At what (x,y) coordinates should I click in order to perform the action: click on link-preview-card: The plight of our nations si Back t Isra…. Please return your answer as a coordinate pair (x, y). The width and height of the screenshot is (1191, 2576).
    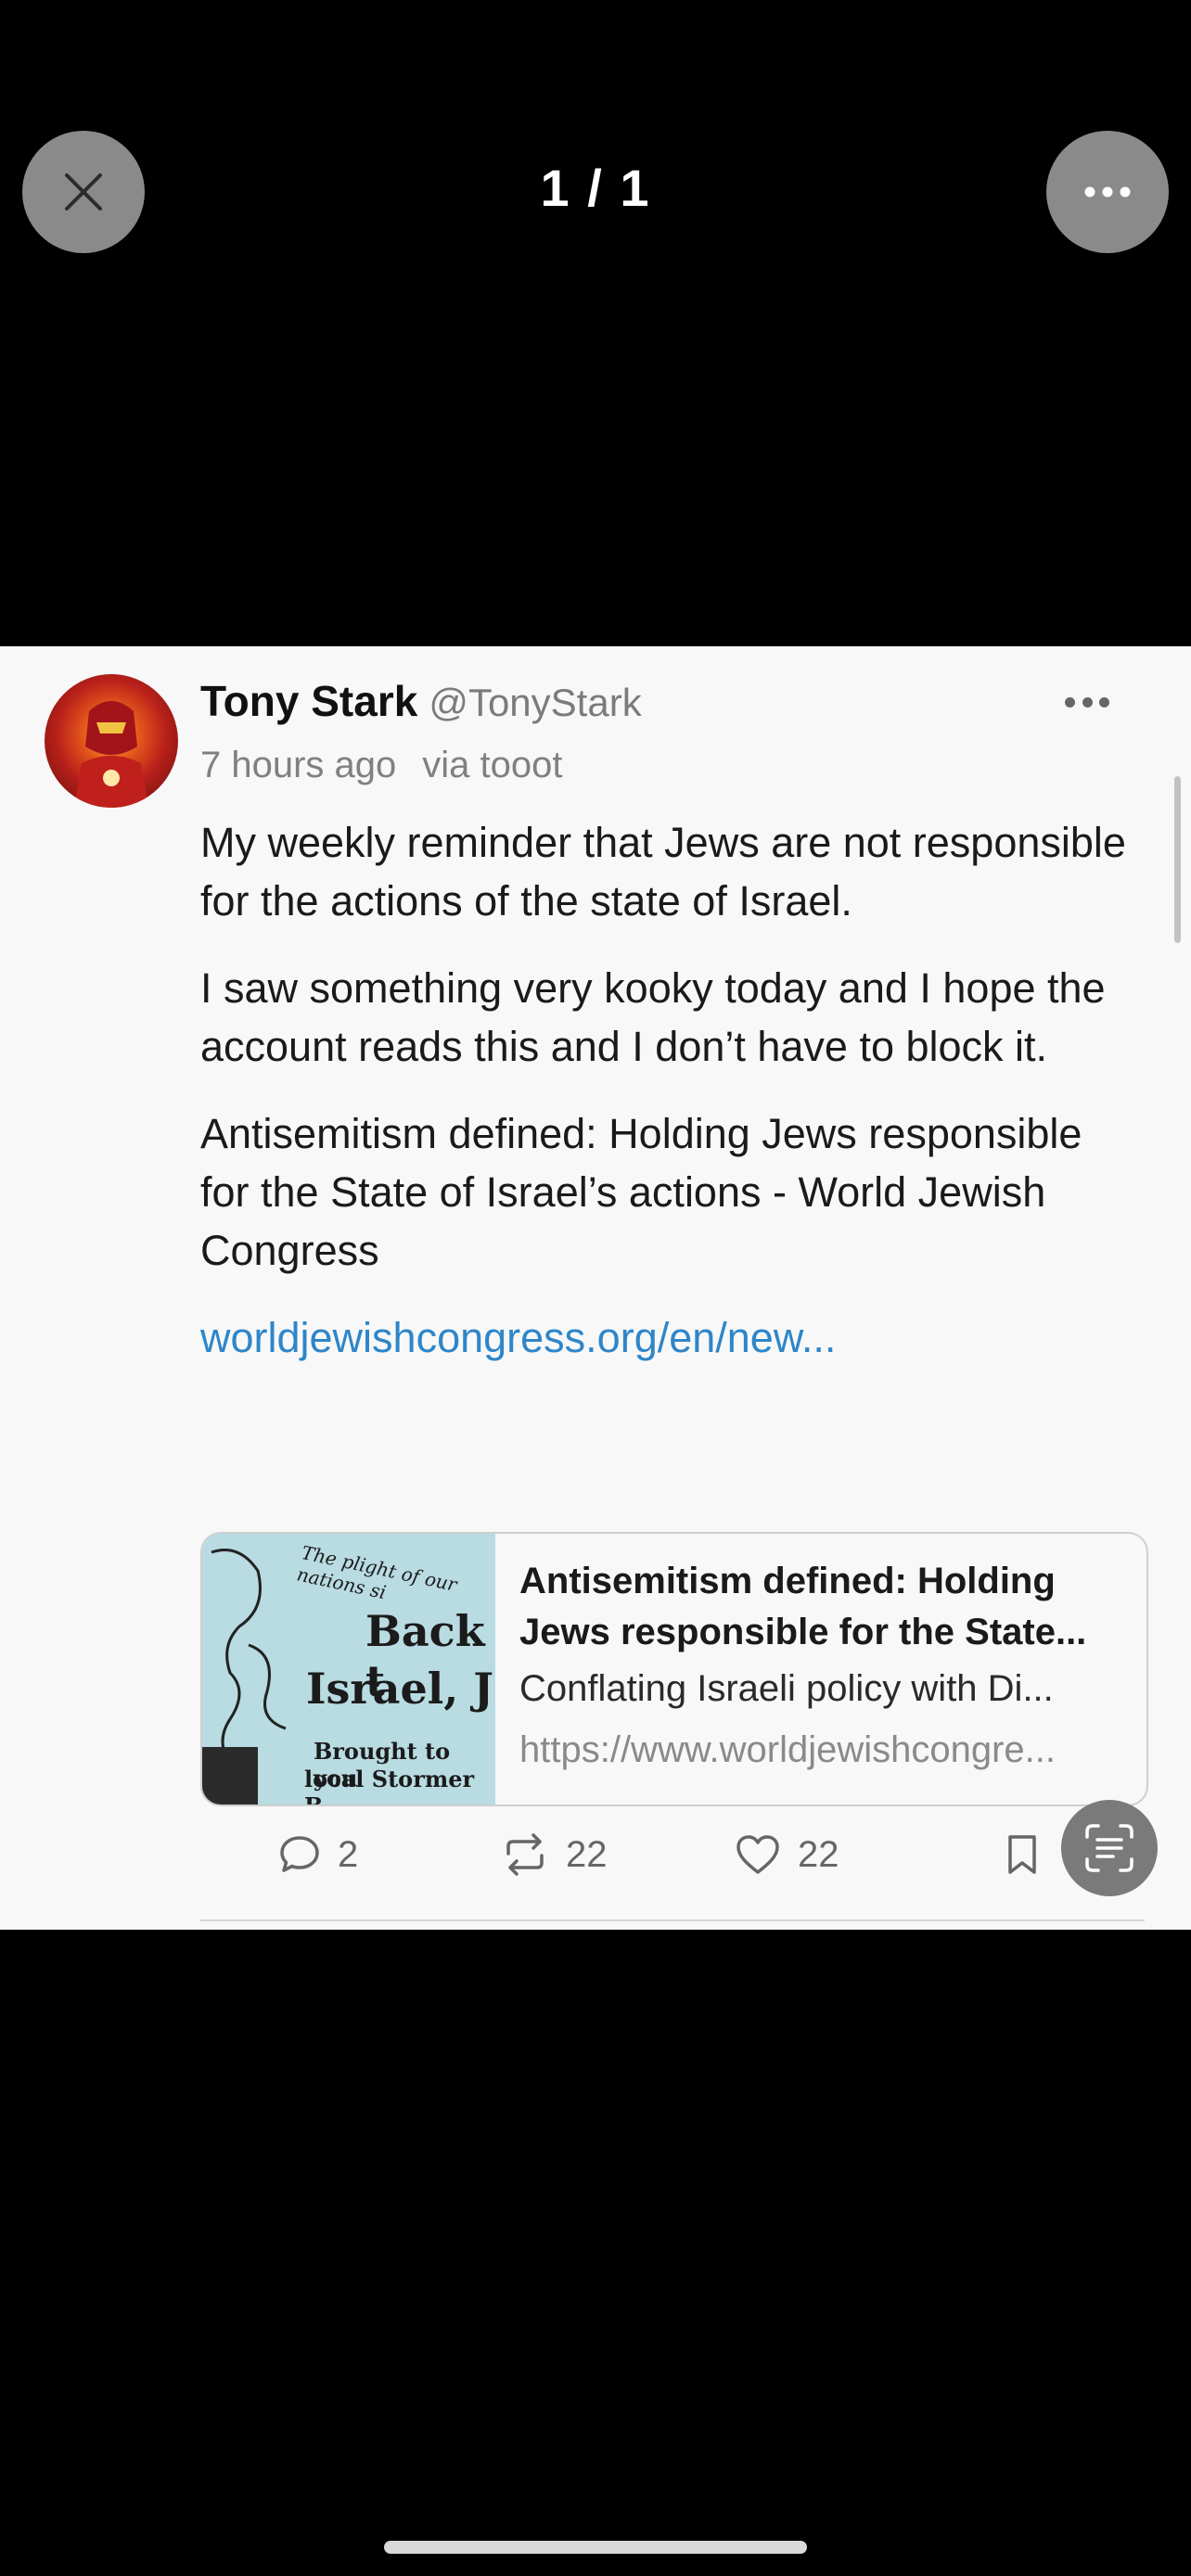
    Looking at the image, I should click on (674, 1669).